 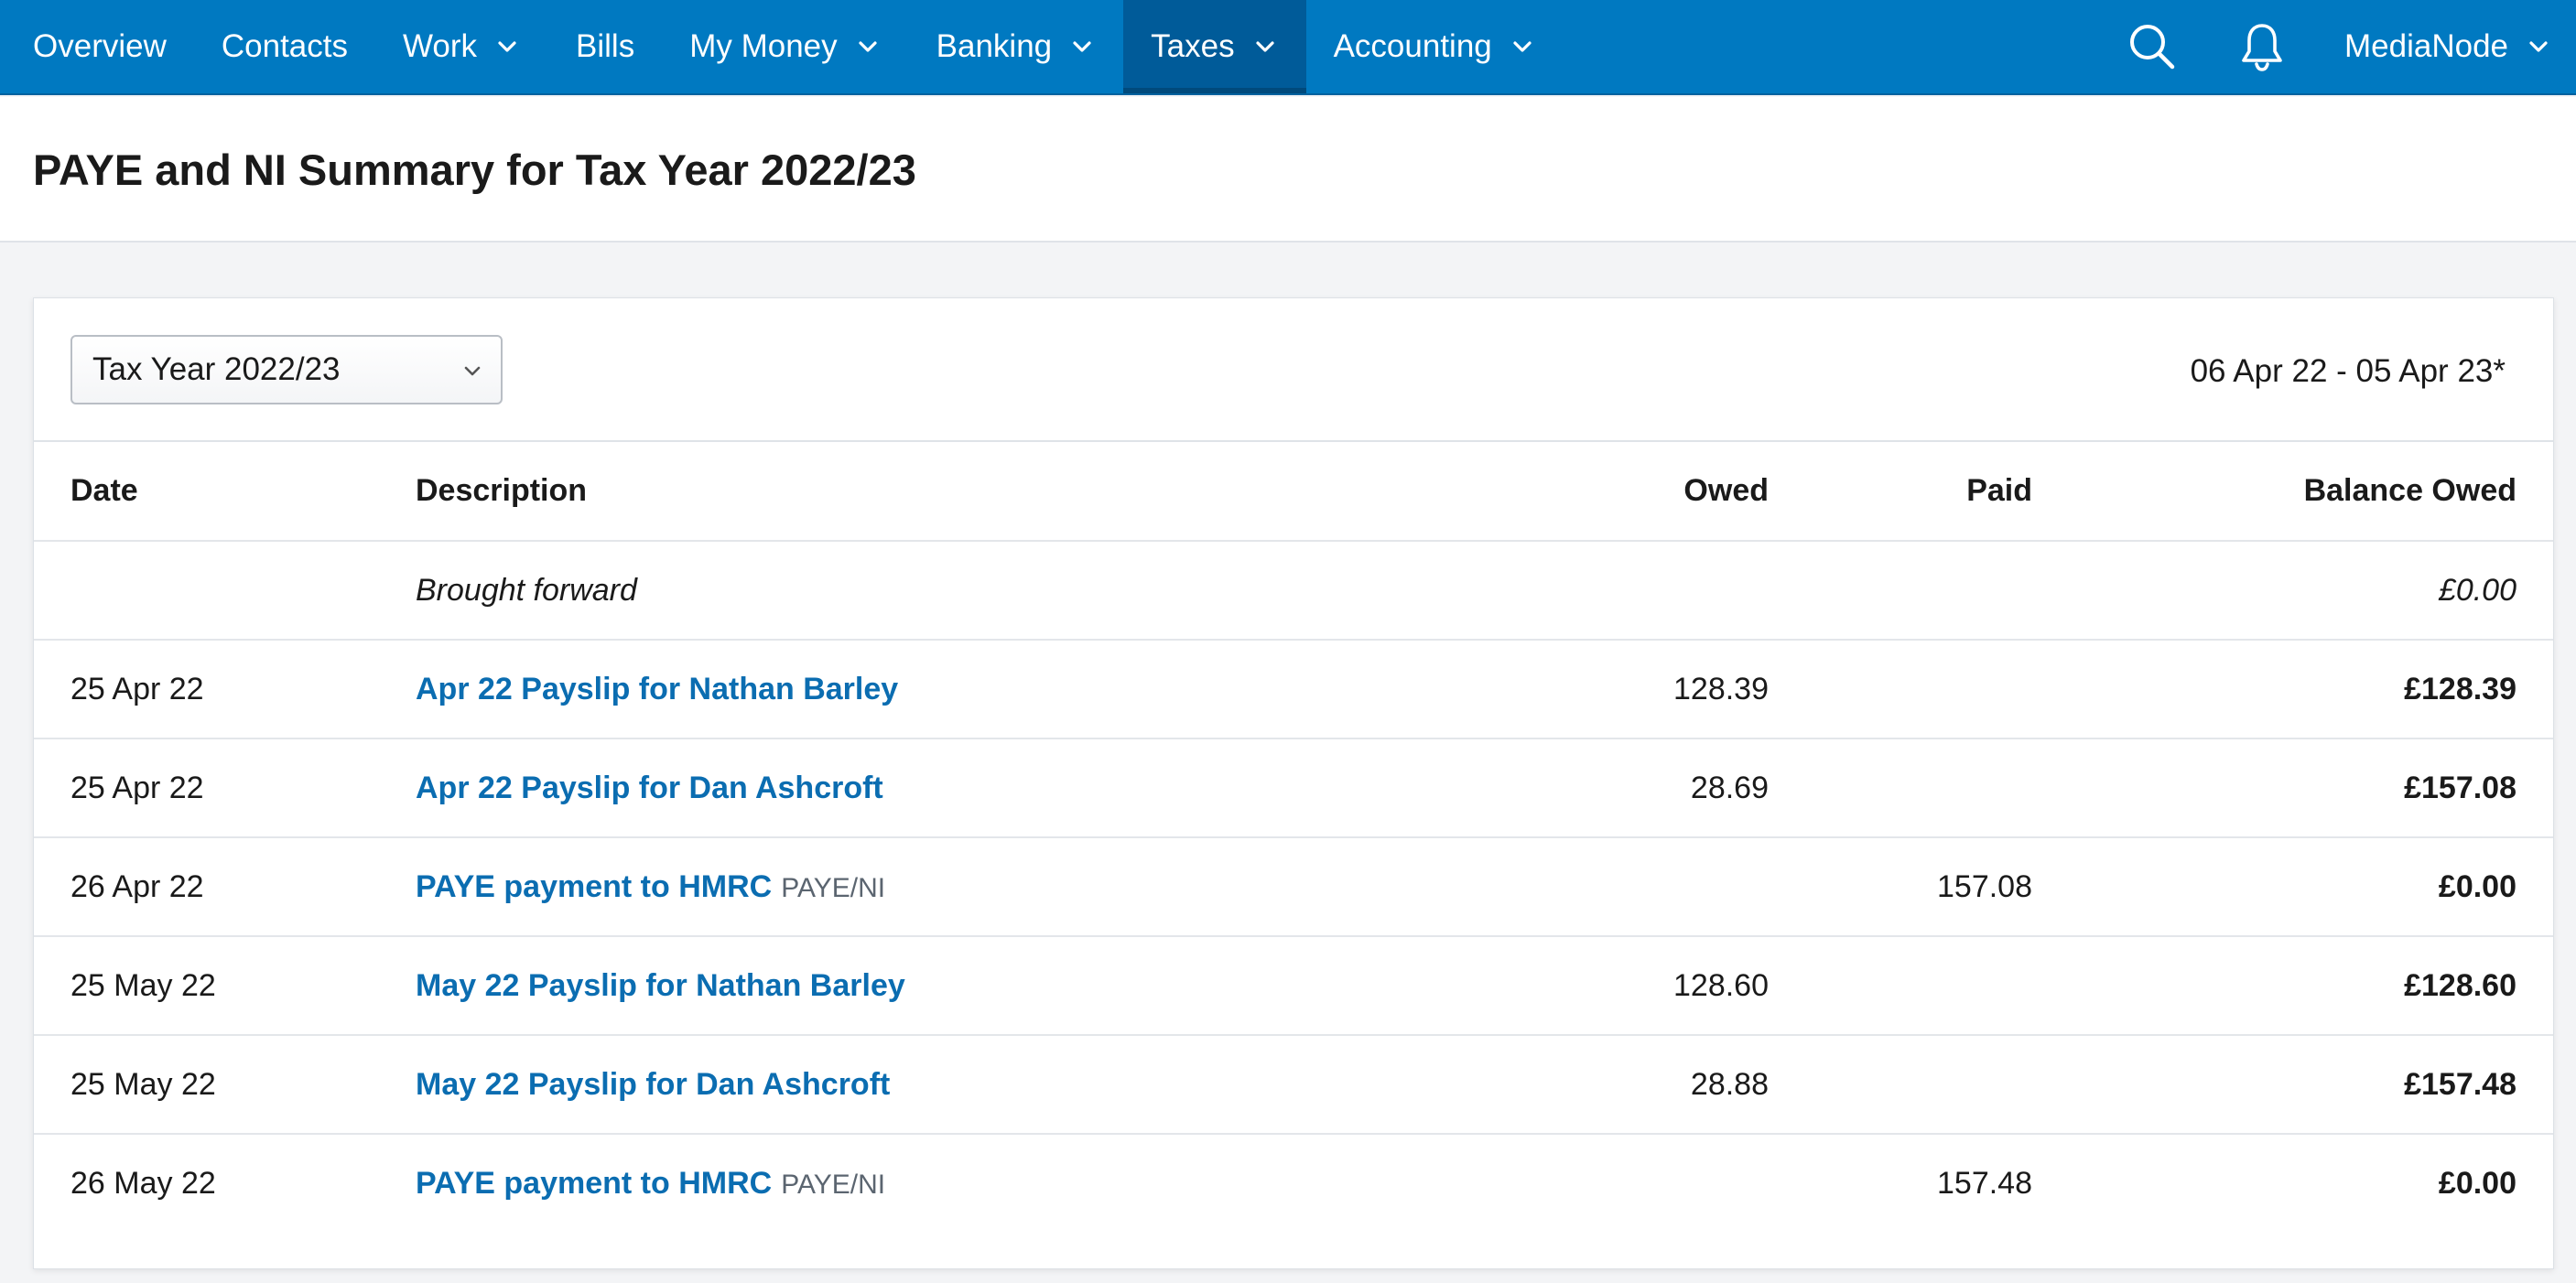 I want to click on nav-actions: MediaNode, so click(x=2351, y=47).